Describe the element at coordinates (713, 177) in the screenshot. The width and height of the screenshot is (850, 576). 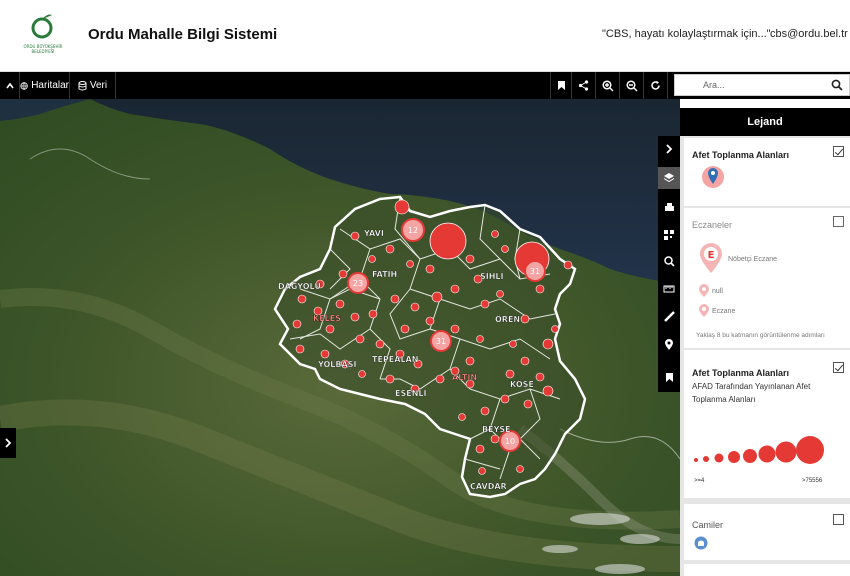
I see `assembly-pin-icon` at that location.